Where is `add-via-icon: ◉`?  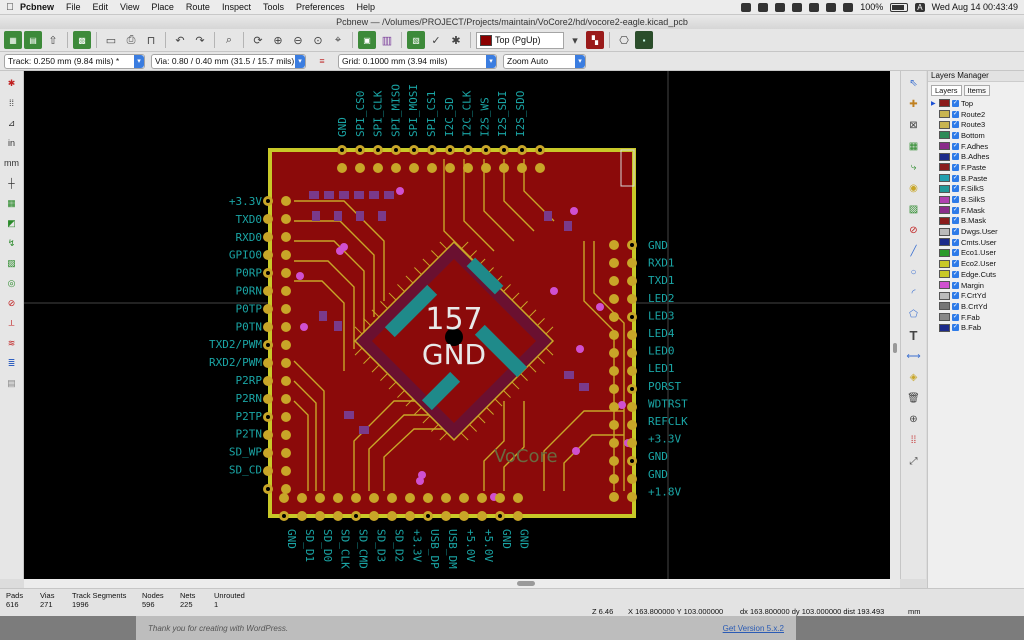
add-via-icon: ◉ is located at coordinates (914, 188).